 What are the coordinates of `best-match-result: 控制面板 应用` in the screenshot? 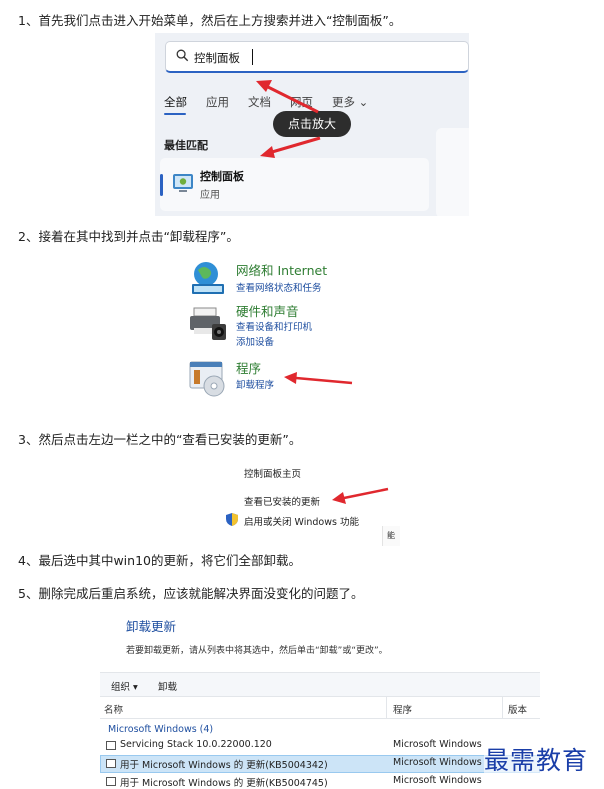 It's located at (294, 184).